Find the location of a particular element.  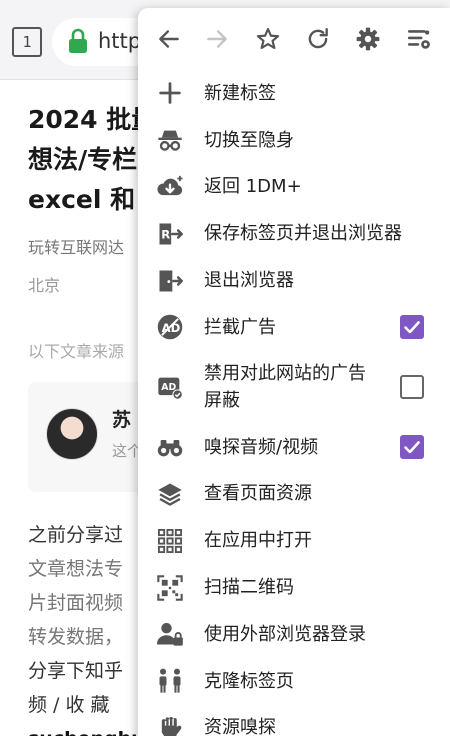

star-icon is located at coordinates (268, 38).